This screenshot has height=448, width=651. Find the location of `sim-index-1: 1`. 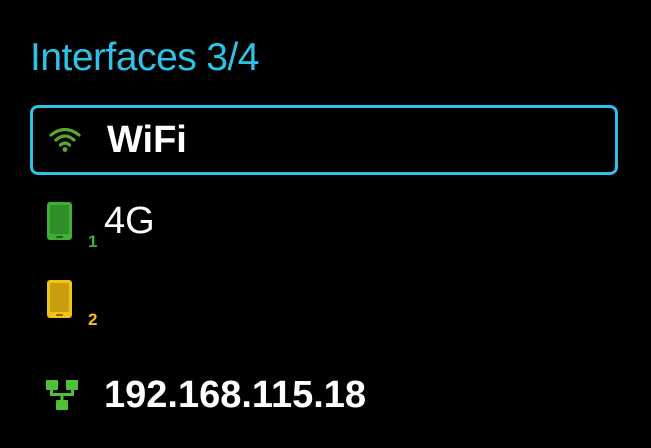

sim-index-1: 1 is located at coordinates (93, 241).